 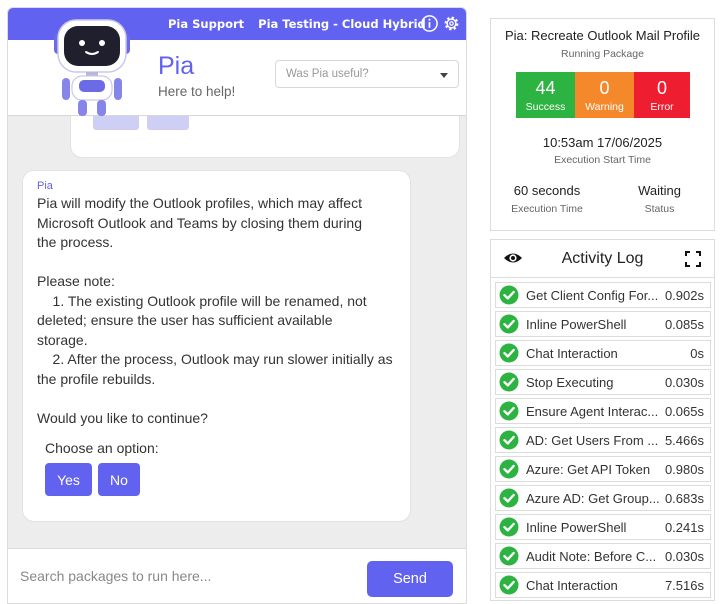 What do you see at coordinates (684, 411) in the screenshot?
I see `activity-log-item-time: 0.065s` at bounding box center [684, 411].